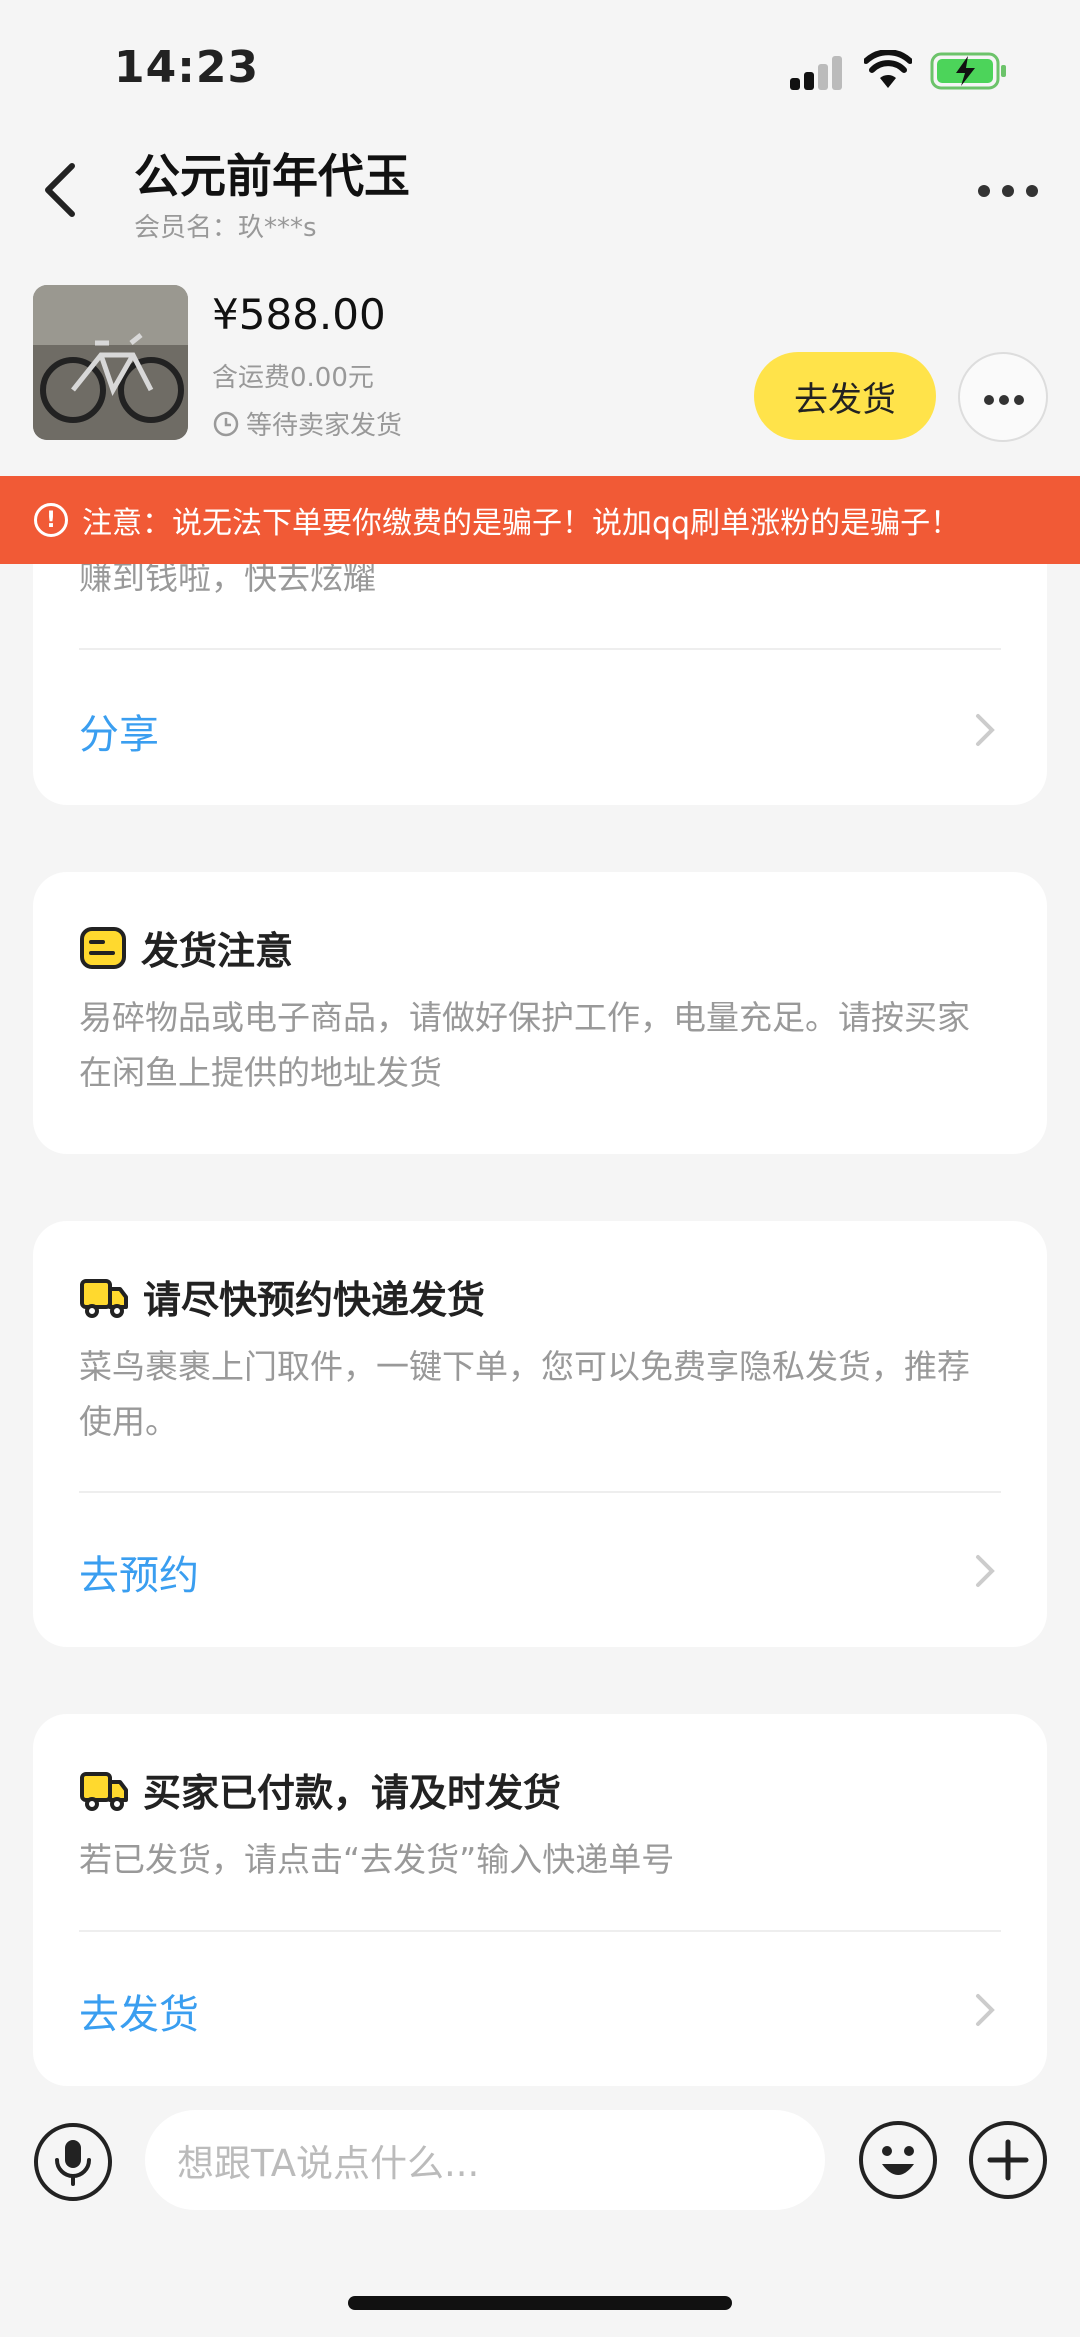 The image size is (1080, 2337). What do you see at coordinates (1008, 191) in the screenshot?
I see `more-options-icon` at bounding box center [1008, 191].